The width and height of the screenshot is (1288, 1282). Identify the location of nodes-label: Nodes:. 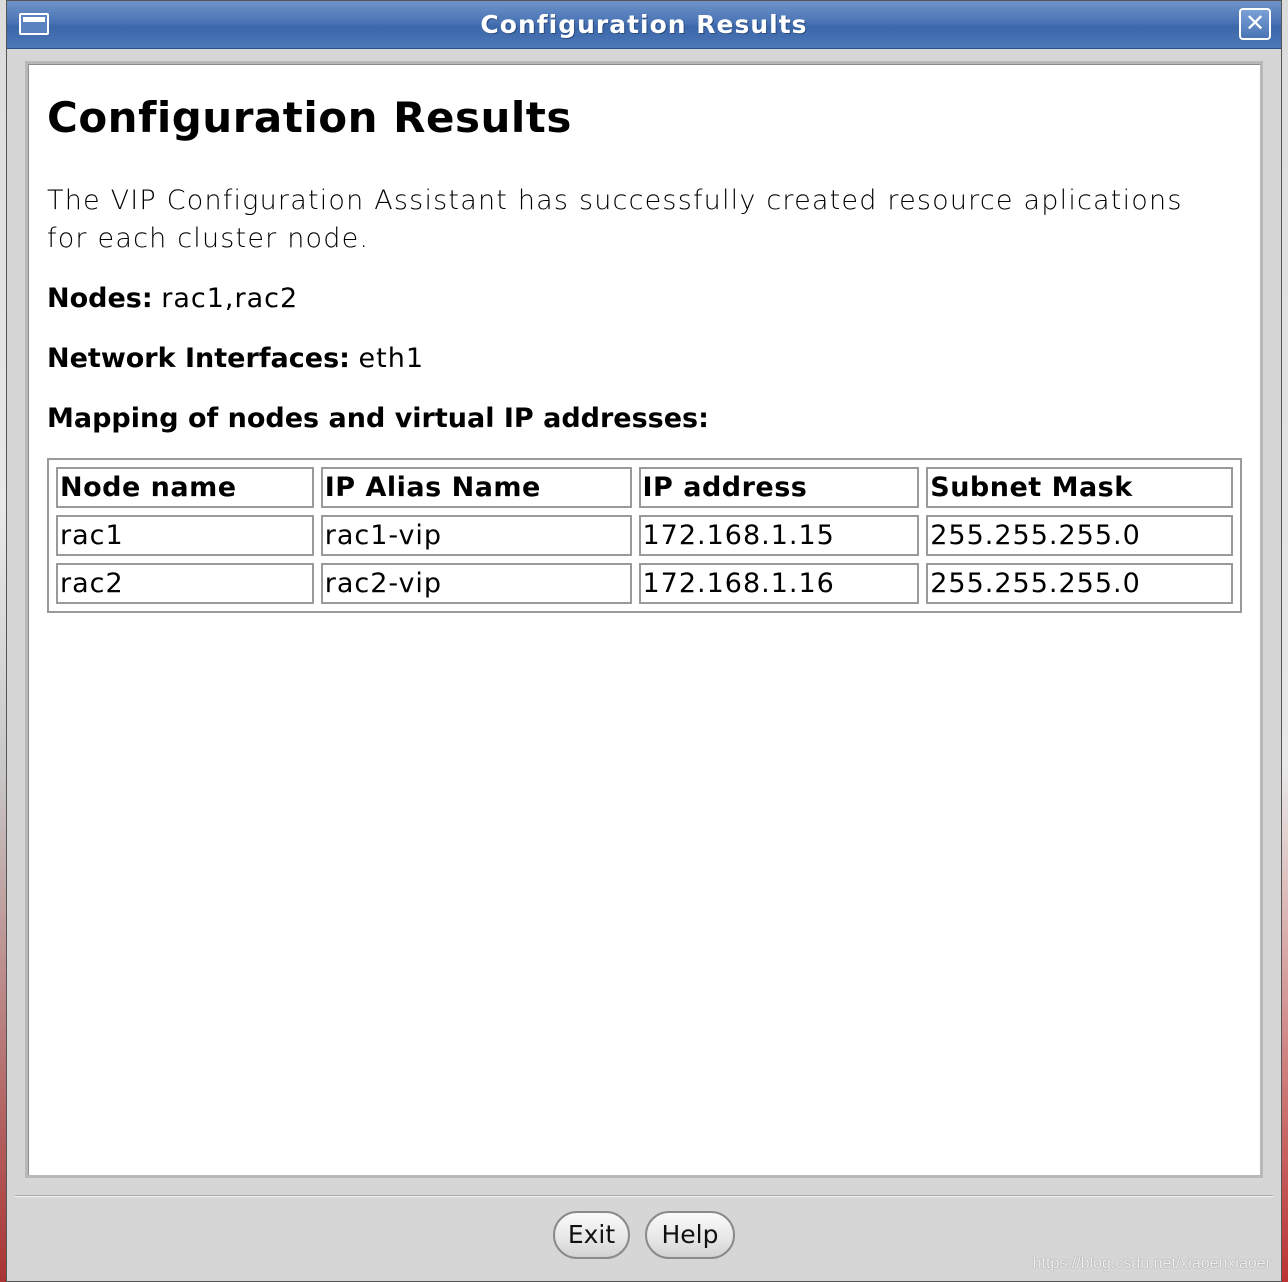
(100, 298).